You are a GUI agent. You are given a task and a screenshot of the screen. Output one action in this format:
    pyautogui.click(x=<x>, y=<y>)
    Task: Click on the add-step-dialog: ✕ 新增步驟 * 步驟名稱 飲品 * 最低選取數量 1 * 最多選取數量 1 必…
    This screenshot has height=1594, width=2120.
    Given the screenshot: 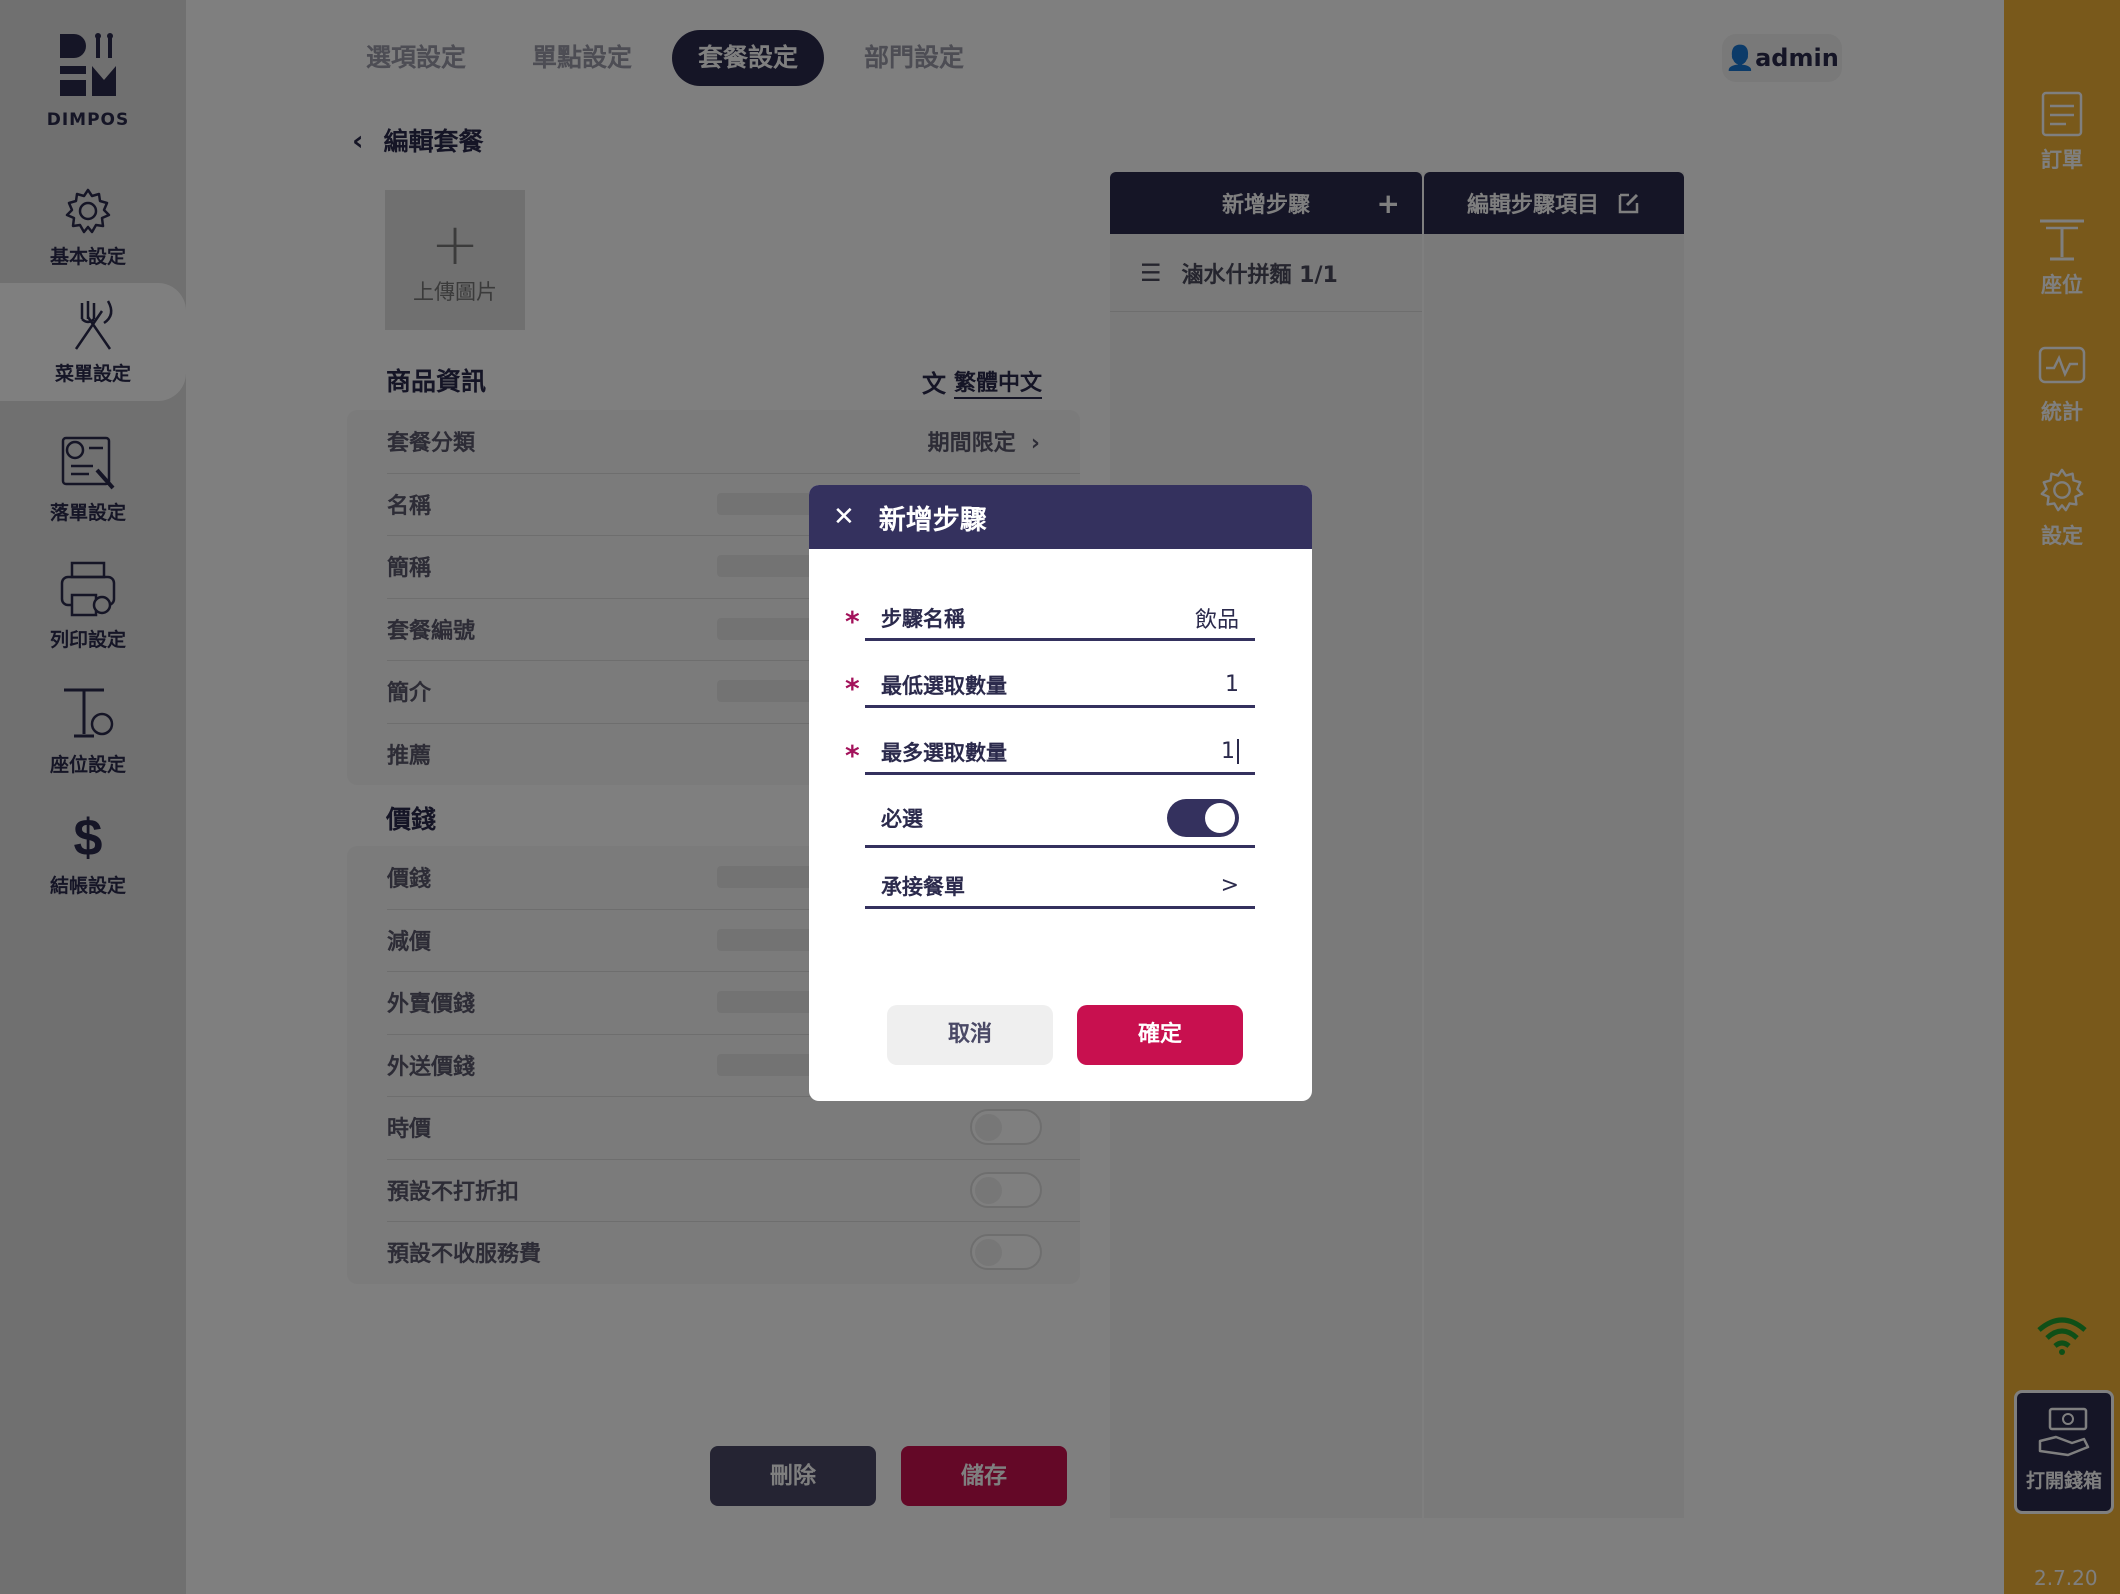 What is the action you would take?
    pyautogui.click(x=1060, y=793)
    